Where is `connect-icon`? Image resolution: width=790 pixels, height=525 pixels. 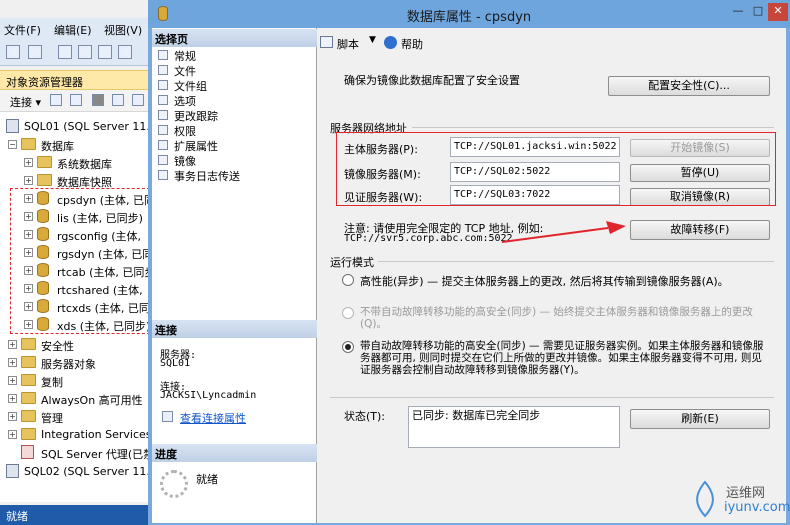
connect-icon is located at coordinates (56, 100).